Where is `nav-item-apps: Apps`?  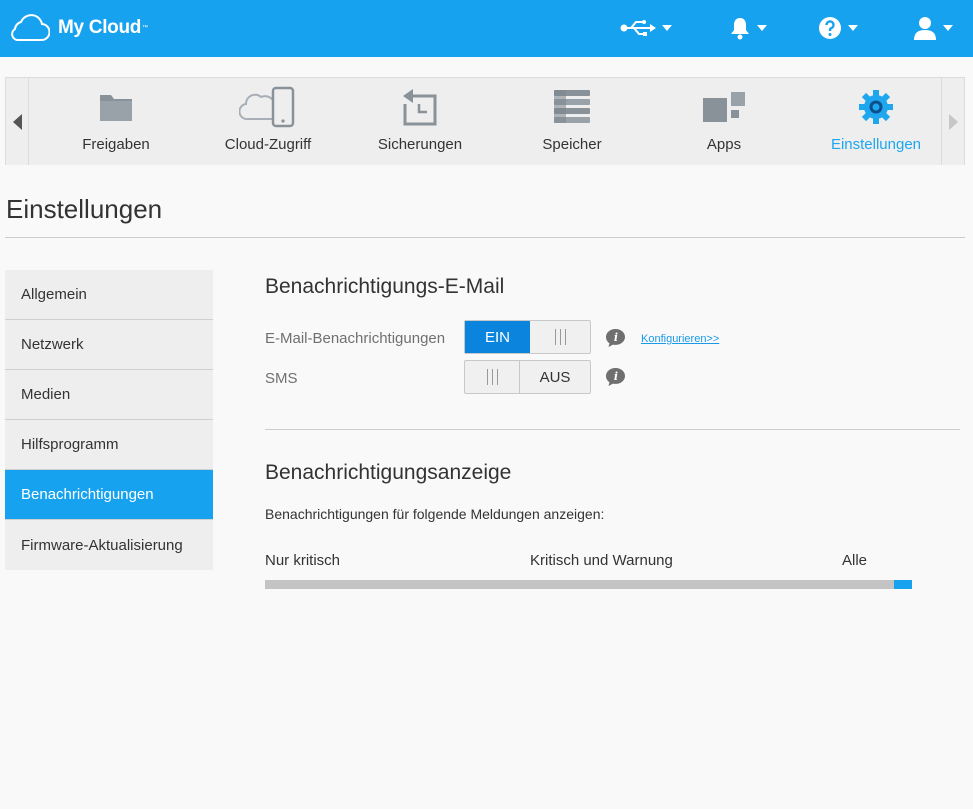
nav-item-apps: Apps is located at coordinates (724, 121).